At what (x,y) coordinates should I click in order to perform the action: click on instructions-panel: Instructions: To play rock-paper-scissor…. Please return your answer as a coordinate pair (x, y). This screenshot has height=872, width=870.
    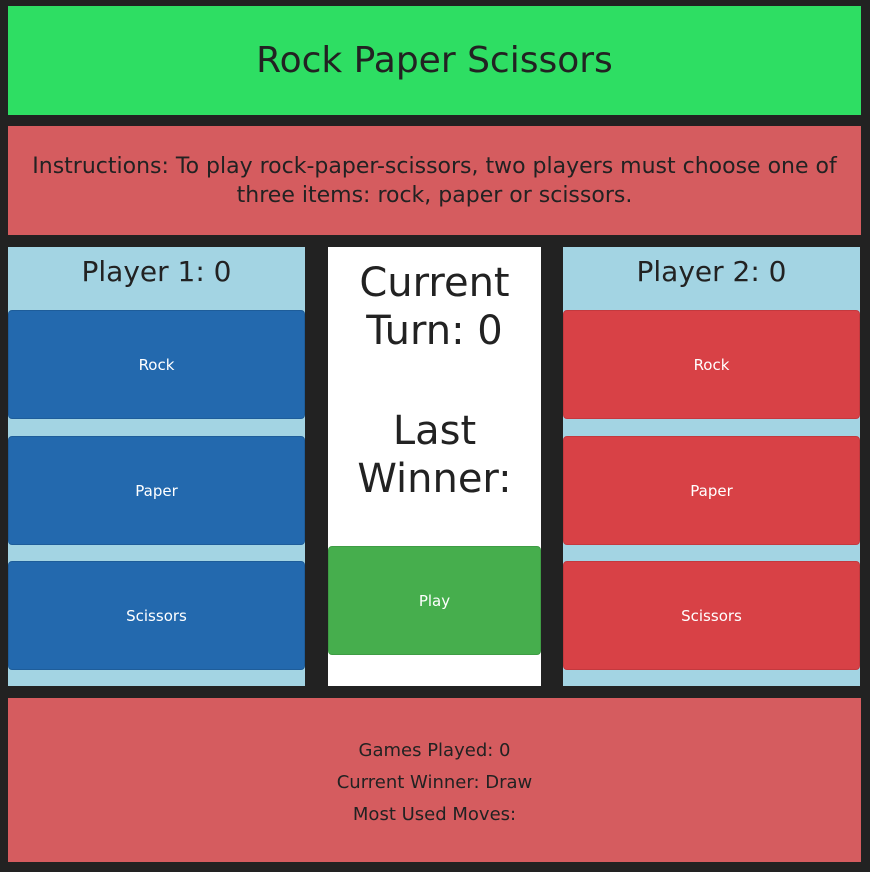
    Looking at the image, I should click on (434, 180).